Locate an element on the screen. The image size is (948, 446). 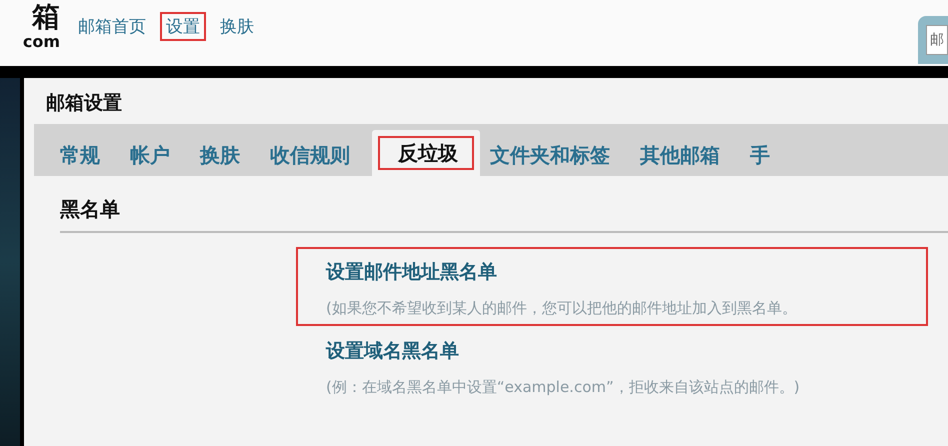
setting-link: 设置邮件地址黑名单 is located at coordinates (626, 272).